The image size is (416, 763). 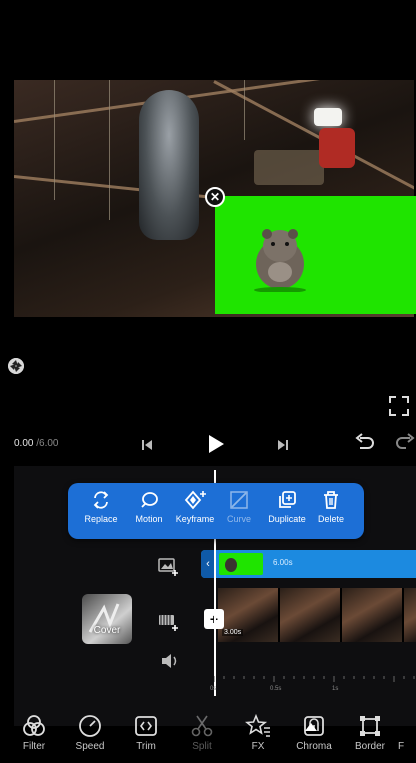 What do you see at coordinates (16, 366) in the screenshot?
I see `aperture-icon` at bounding box center [16, 366].